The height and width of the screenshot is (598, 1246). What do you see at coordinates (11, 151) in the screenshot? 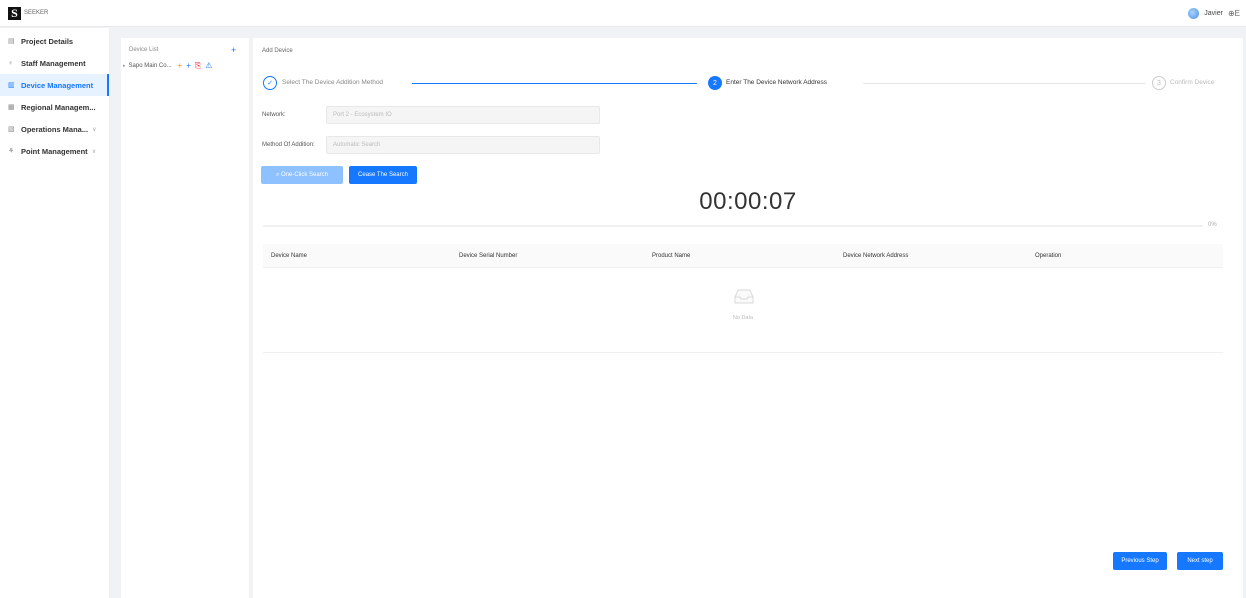
I see `point-icon: ⚘` at bounding box center [11, 151].